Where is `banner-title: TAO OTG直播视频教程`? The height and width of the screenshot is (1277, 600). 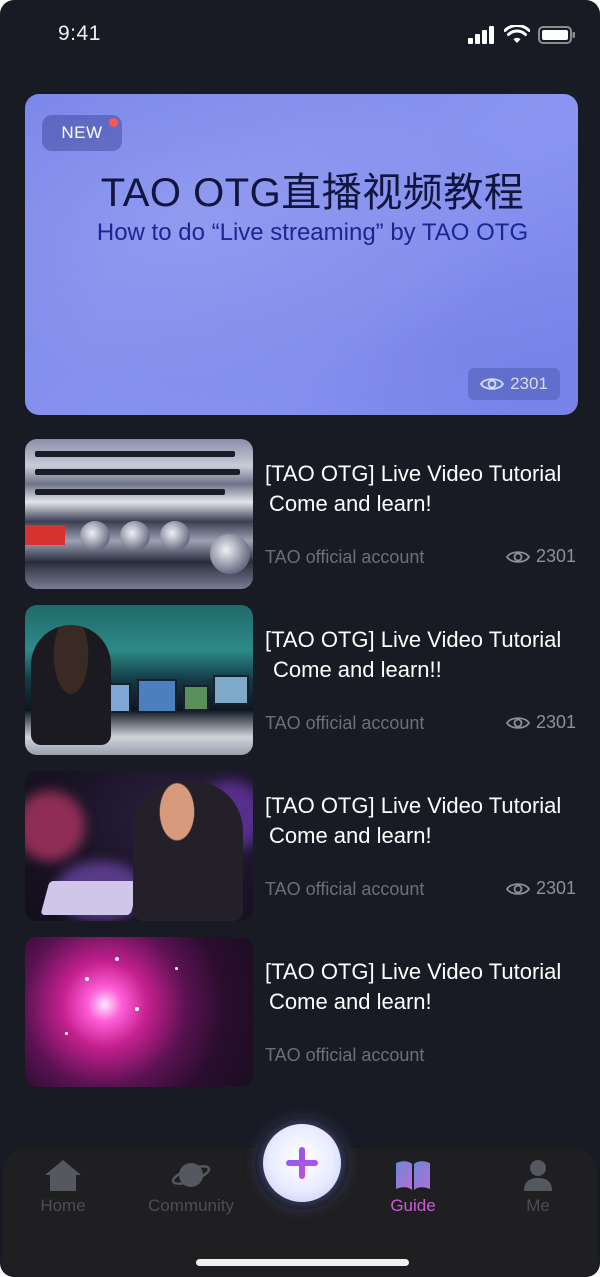
banner-title: TAO OTG直播视频教程 is located at coordinates (312, 193).